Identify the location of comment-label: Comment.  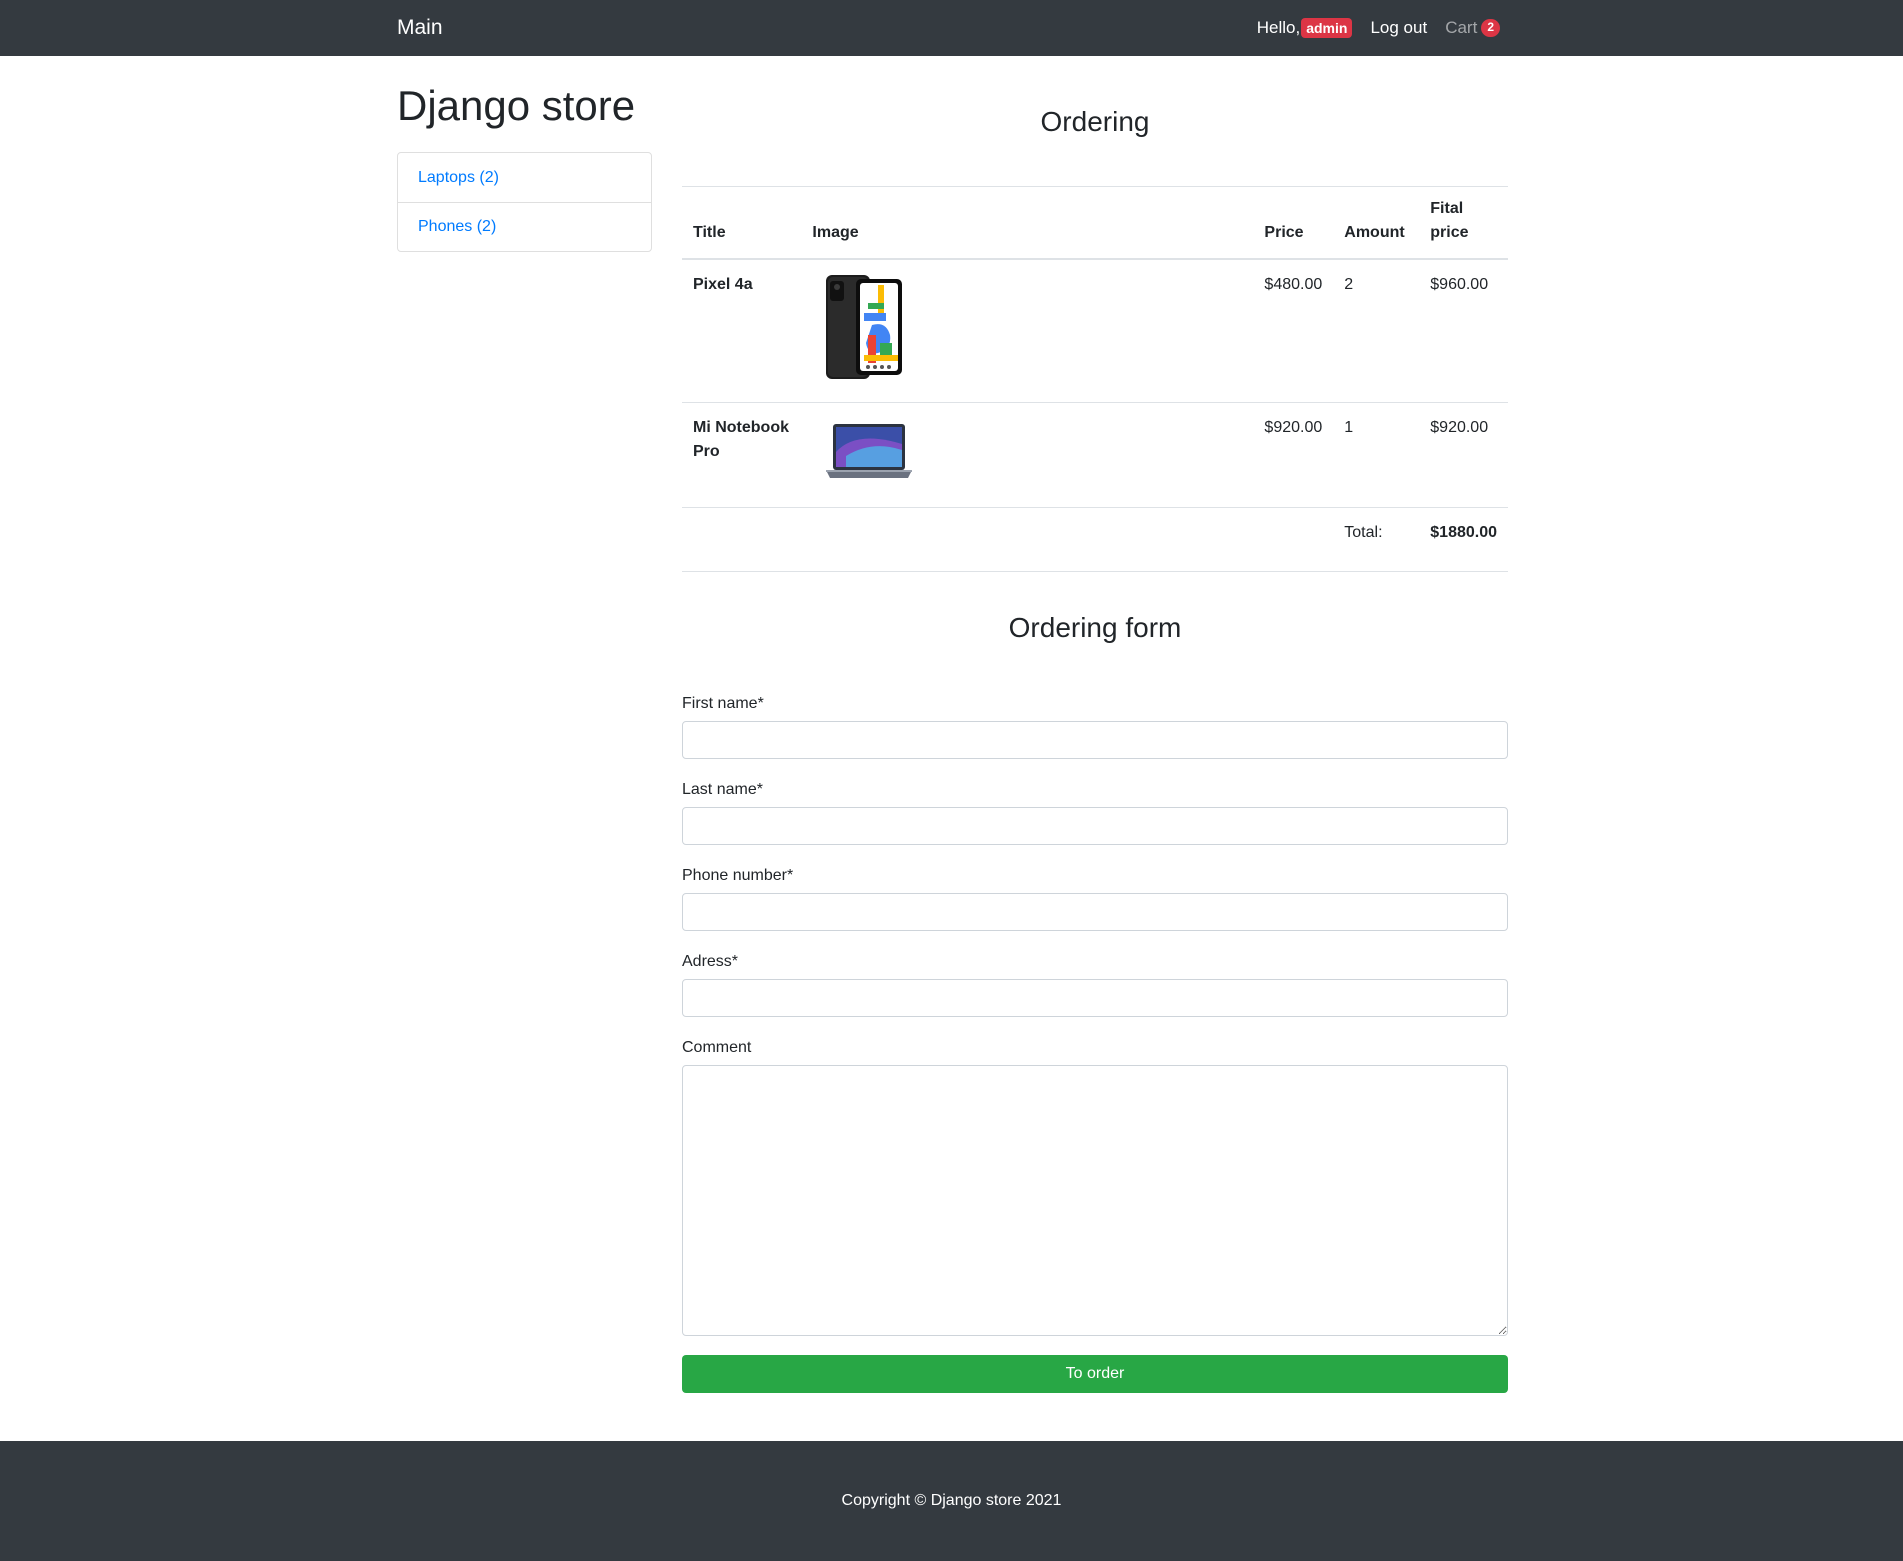
(717, 1047).